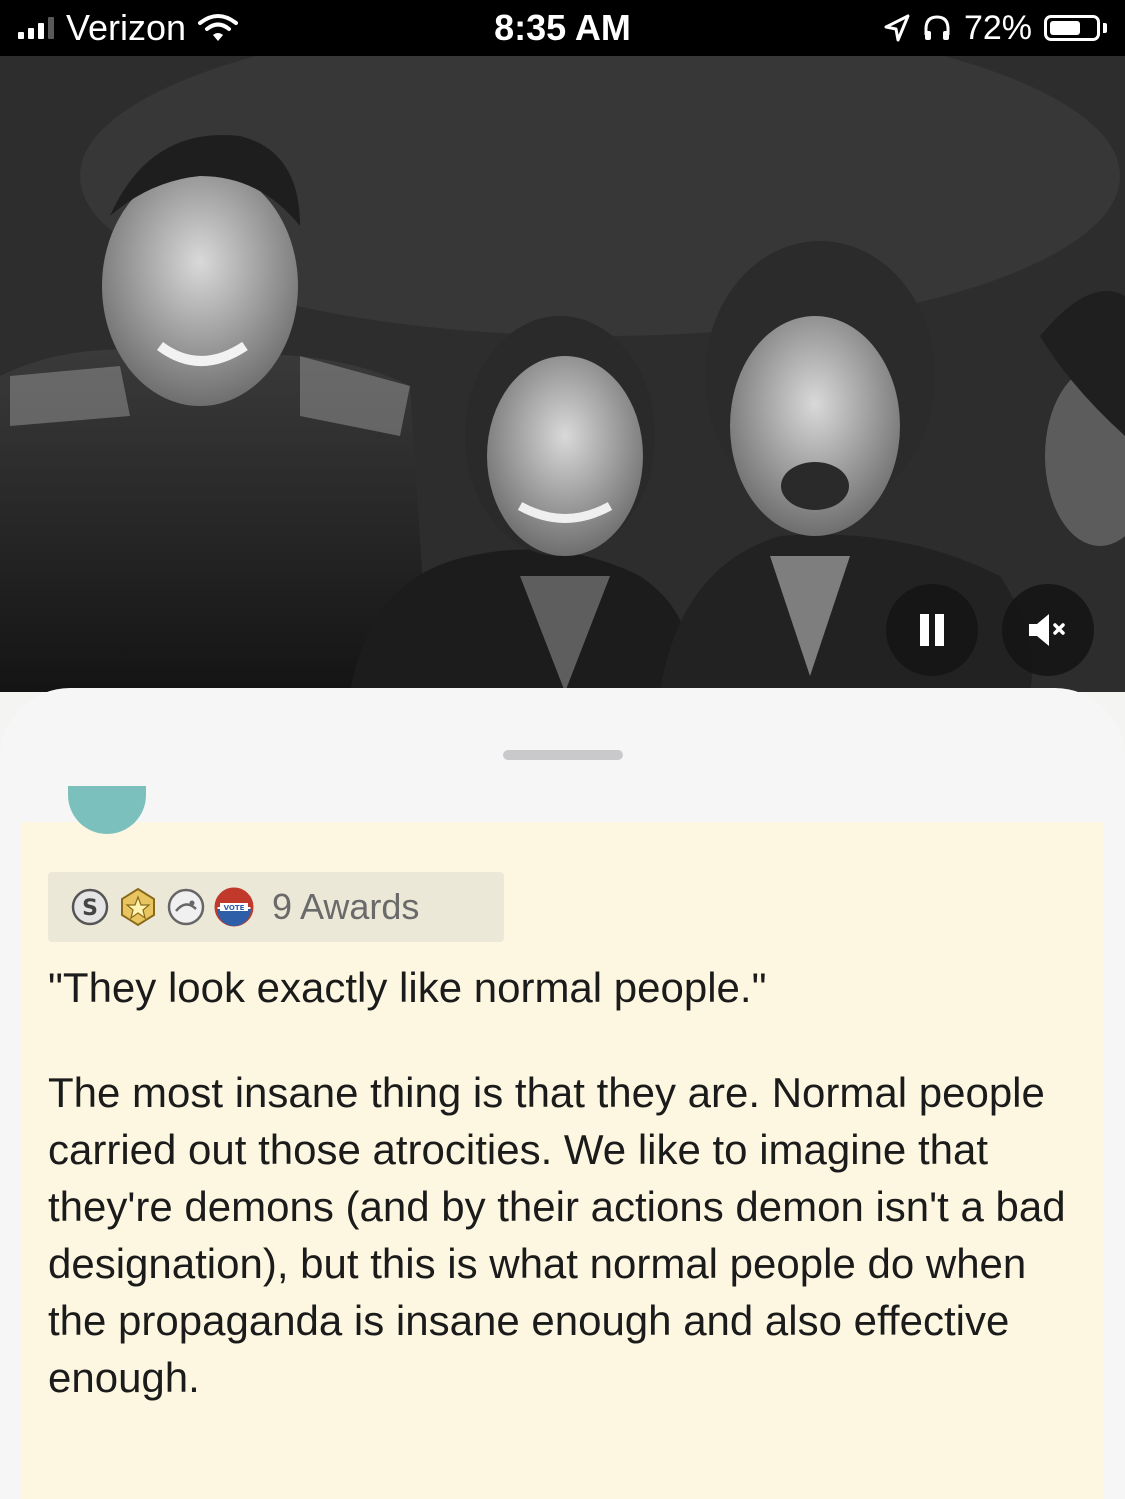 The height and width of the screenshot is (1499, 1125). I want to click on headphones-icon, so click(937, 27).